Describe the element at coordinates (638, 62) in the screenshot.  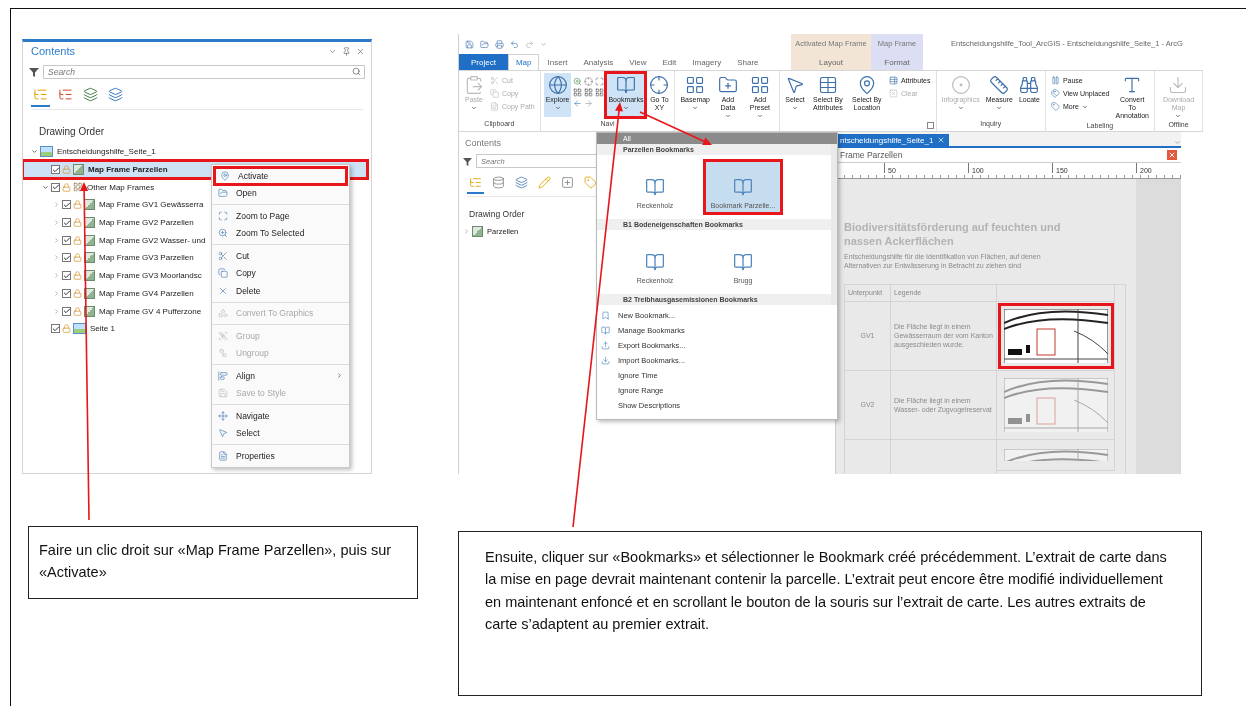
I see `ribbon-tab: View` at that location.